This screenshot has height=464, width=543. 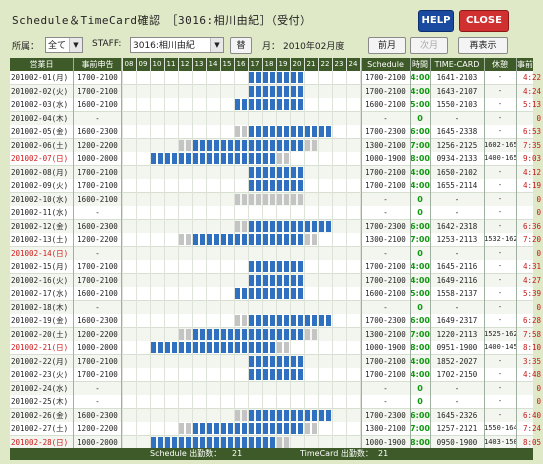 I want to click on change-button: 替, so click(x=241, y=45).